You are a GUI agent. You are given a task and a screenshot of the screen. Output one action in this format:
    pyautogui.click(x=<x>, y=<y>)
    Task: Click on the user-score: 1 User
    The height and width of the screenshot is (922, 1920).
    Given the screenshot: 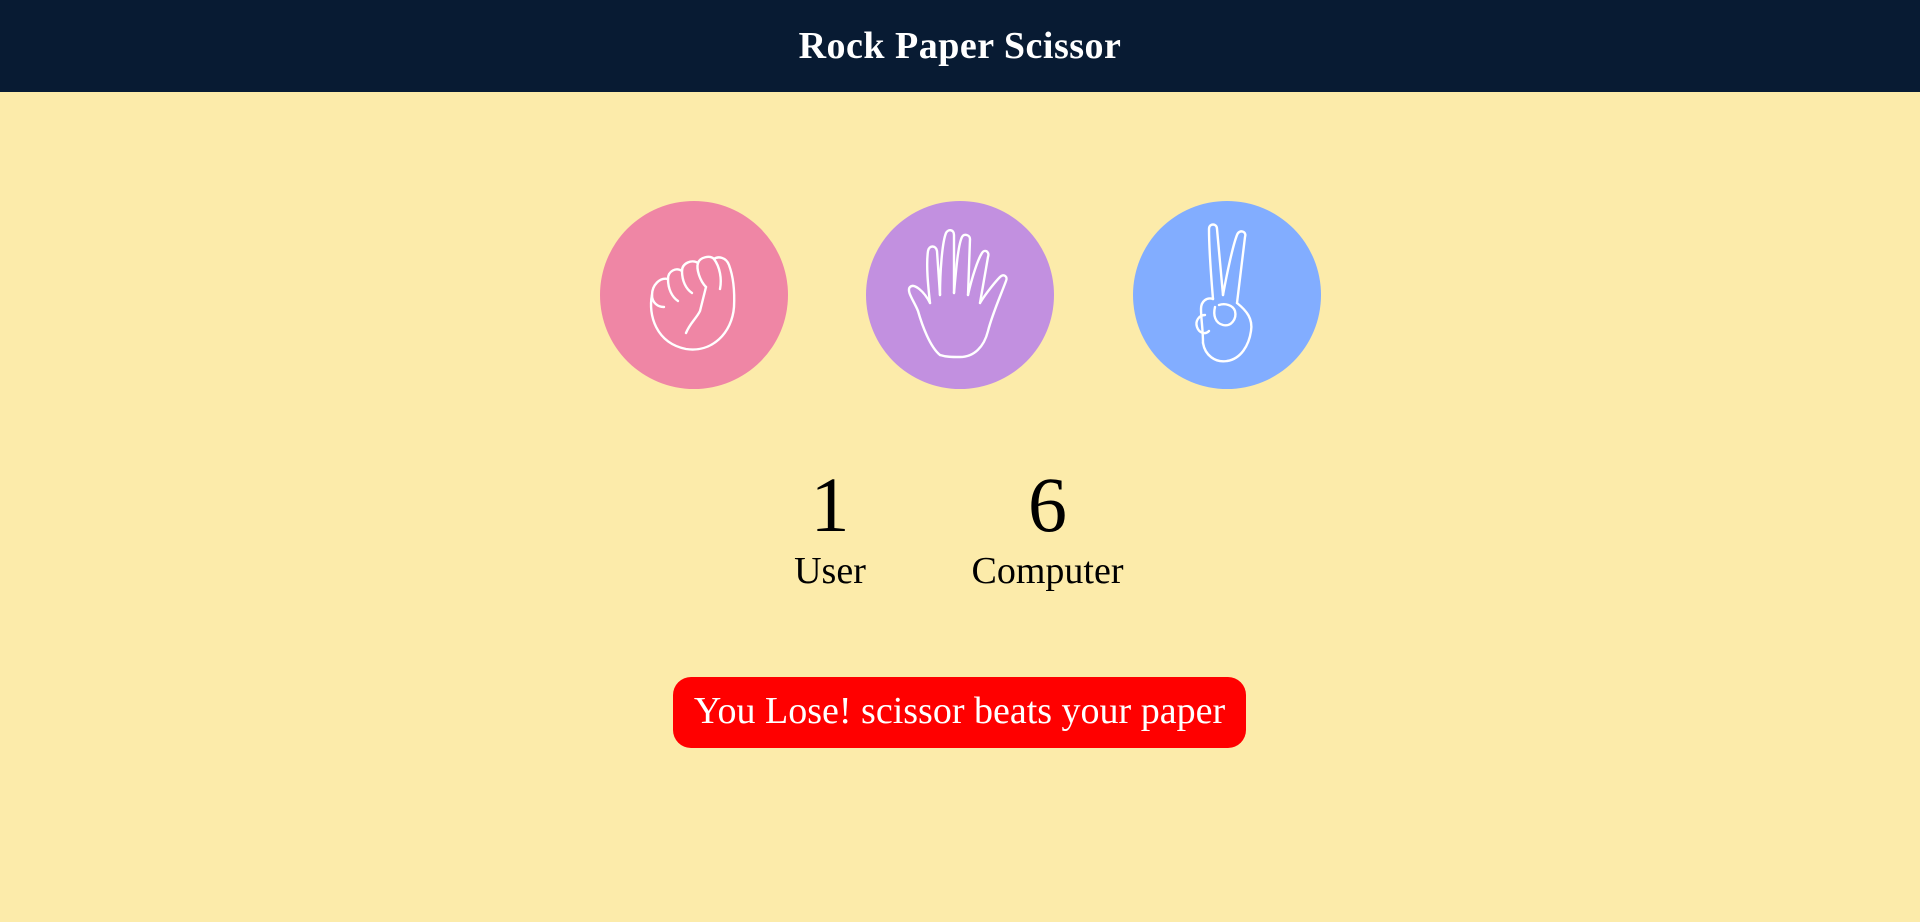 What is the action you would take?
    pyautogui.click(x=830, y=526)
    